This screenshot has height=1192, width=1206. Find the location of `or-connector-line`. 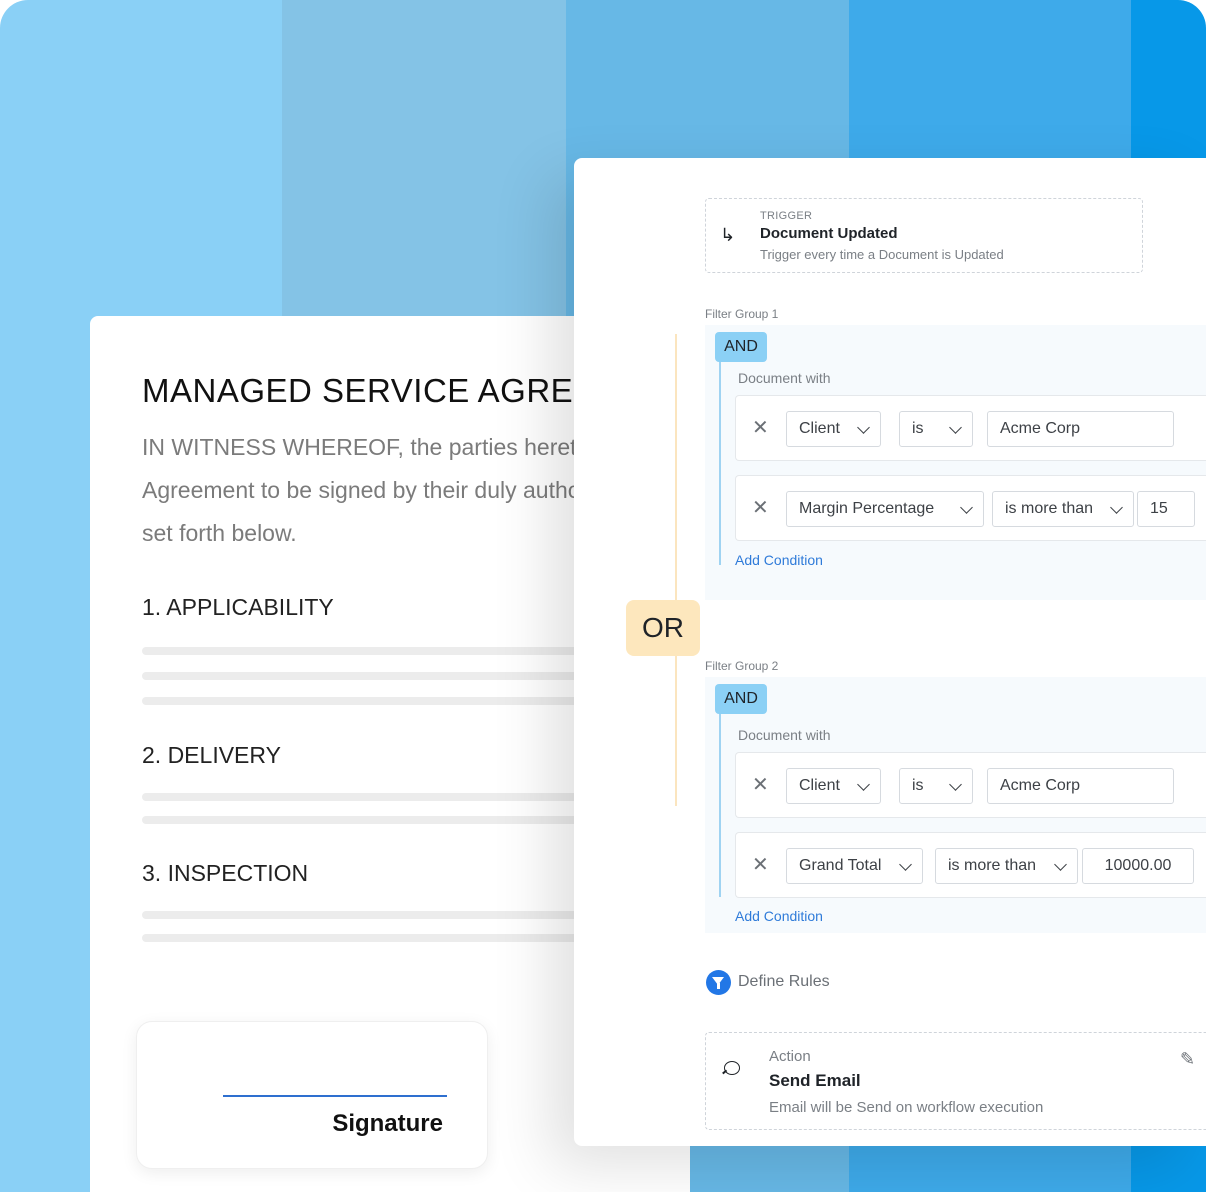

or-connector-line is located at coordinates (676, 570).